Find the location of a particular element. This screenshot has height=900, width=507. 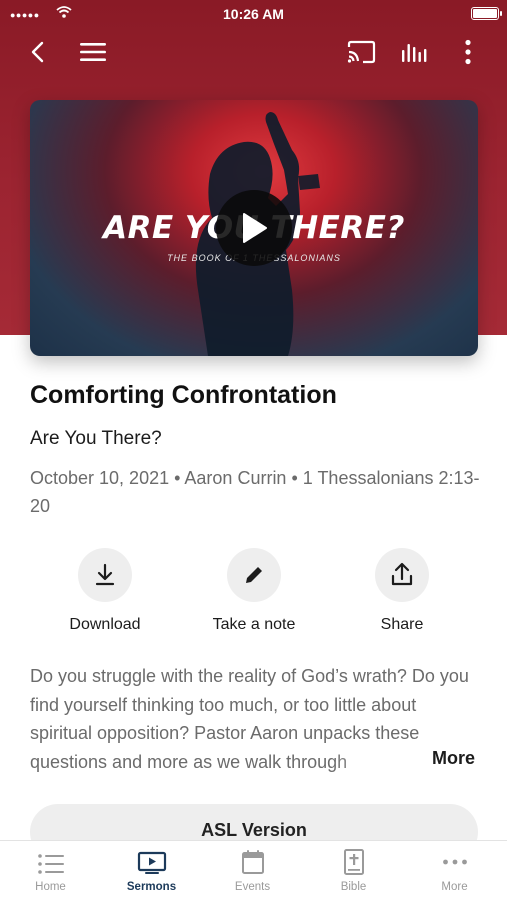

menu-button is located at coordinates (93, 52).